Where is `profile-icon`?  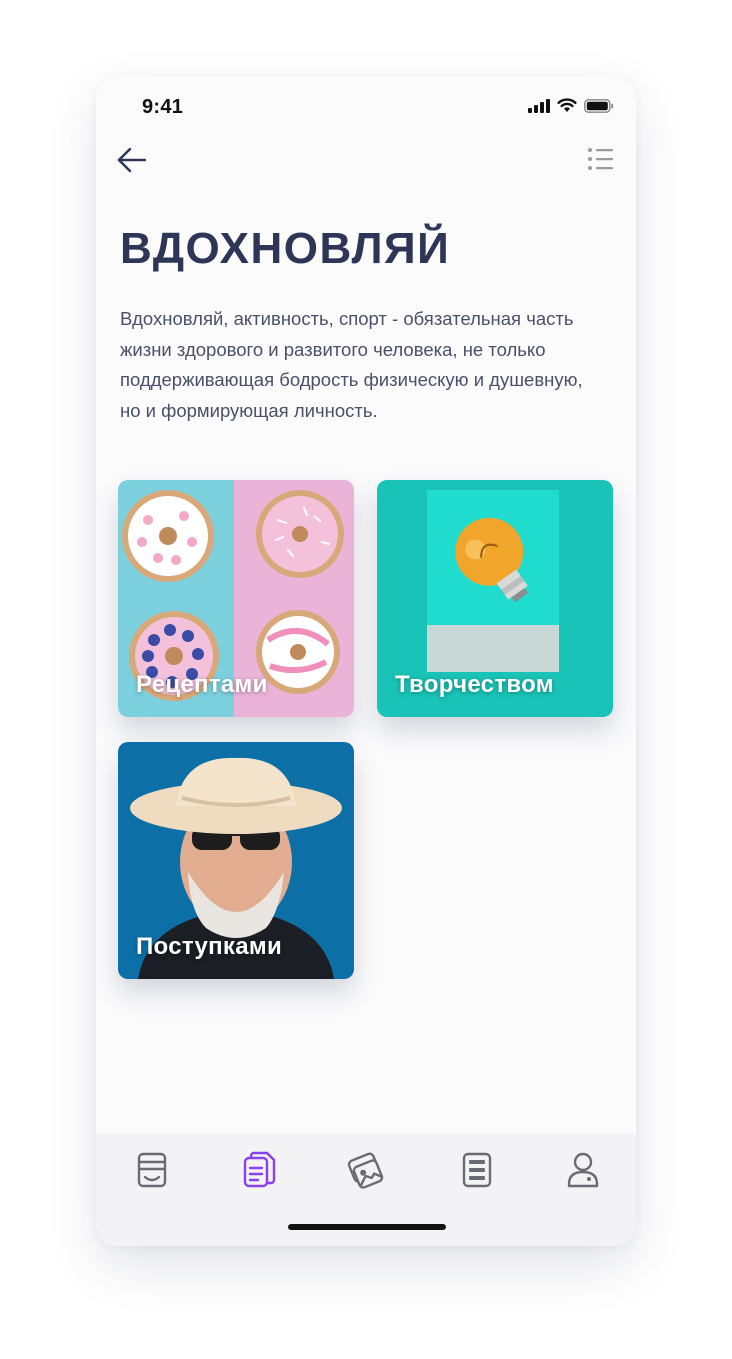 profile-icon is located at coordinates (583, 1170).